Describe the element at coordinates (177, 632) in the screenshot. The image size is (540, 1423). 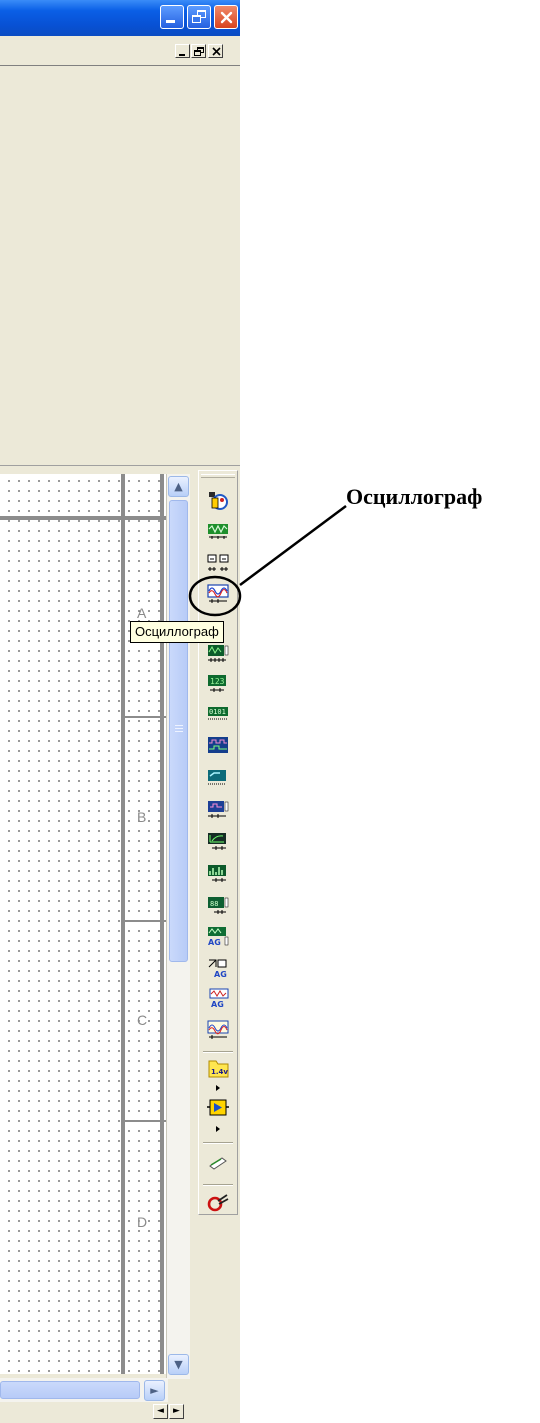
I see `oscilloscope-tooltip: Осциллограф` at that location.